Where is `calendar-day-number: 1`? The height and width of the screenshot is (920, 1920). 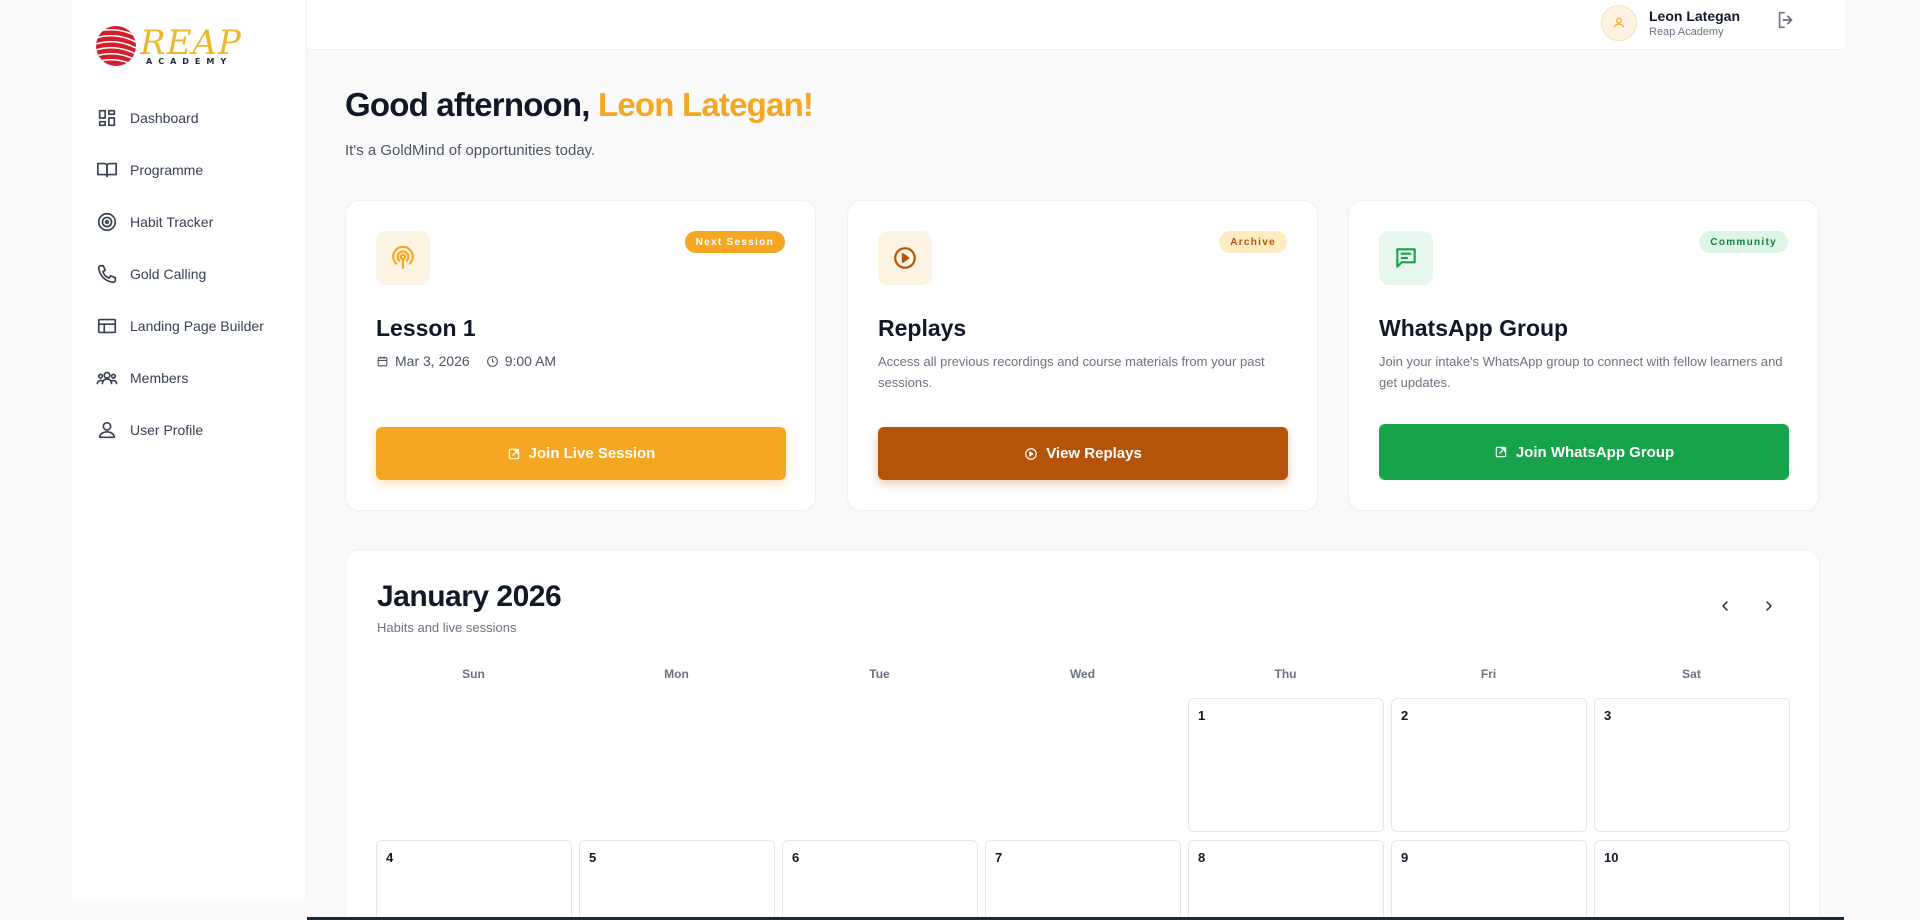
calendar-day-number: 1 is located at coordinates (1202, 715).